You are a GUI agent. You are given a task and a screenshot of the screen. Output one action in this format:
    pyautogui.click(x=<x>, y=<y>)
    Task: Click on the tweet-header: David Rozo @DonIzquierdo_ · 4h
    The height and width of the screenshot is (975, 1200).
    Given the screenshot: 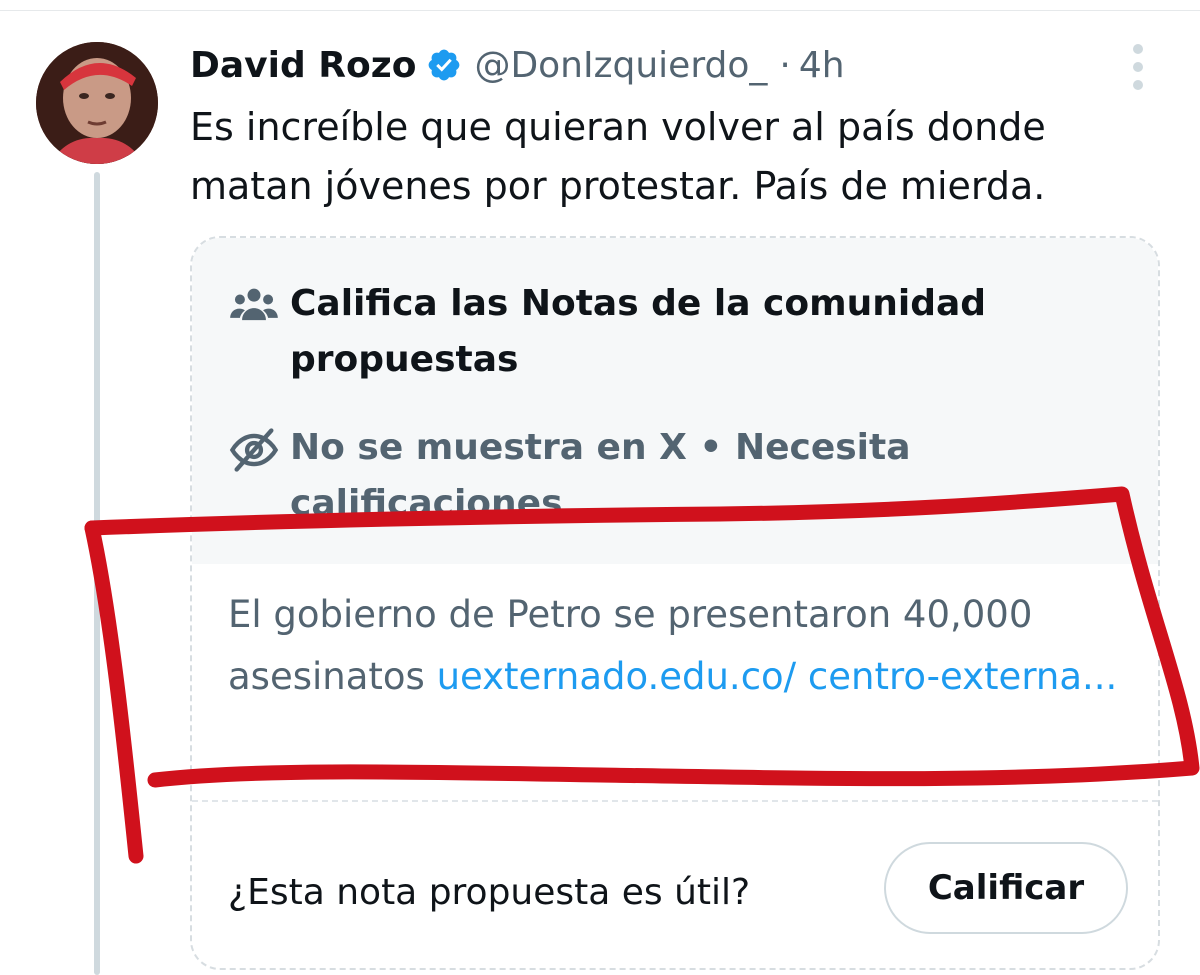 What is the action you would take?
    pyautogui.click(x=517, y=65)
    